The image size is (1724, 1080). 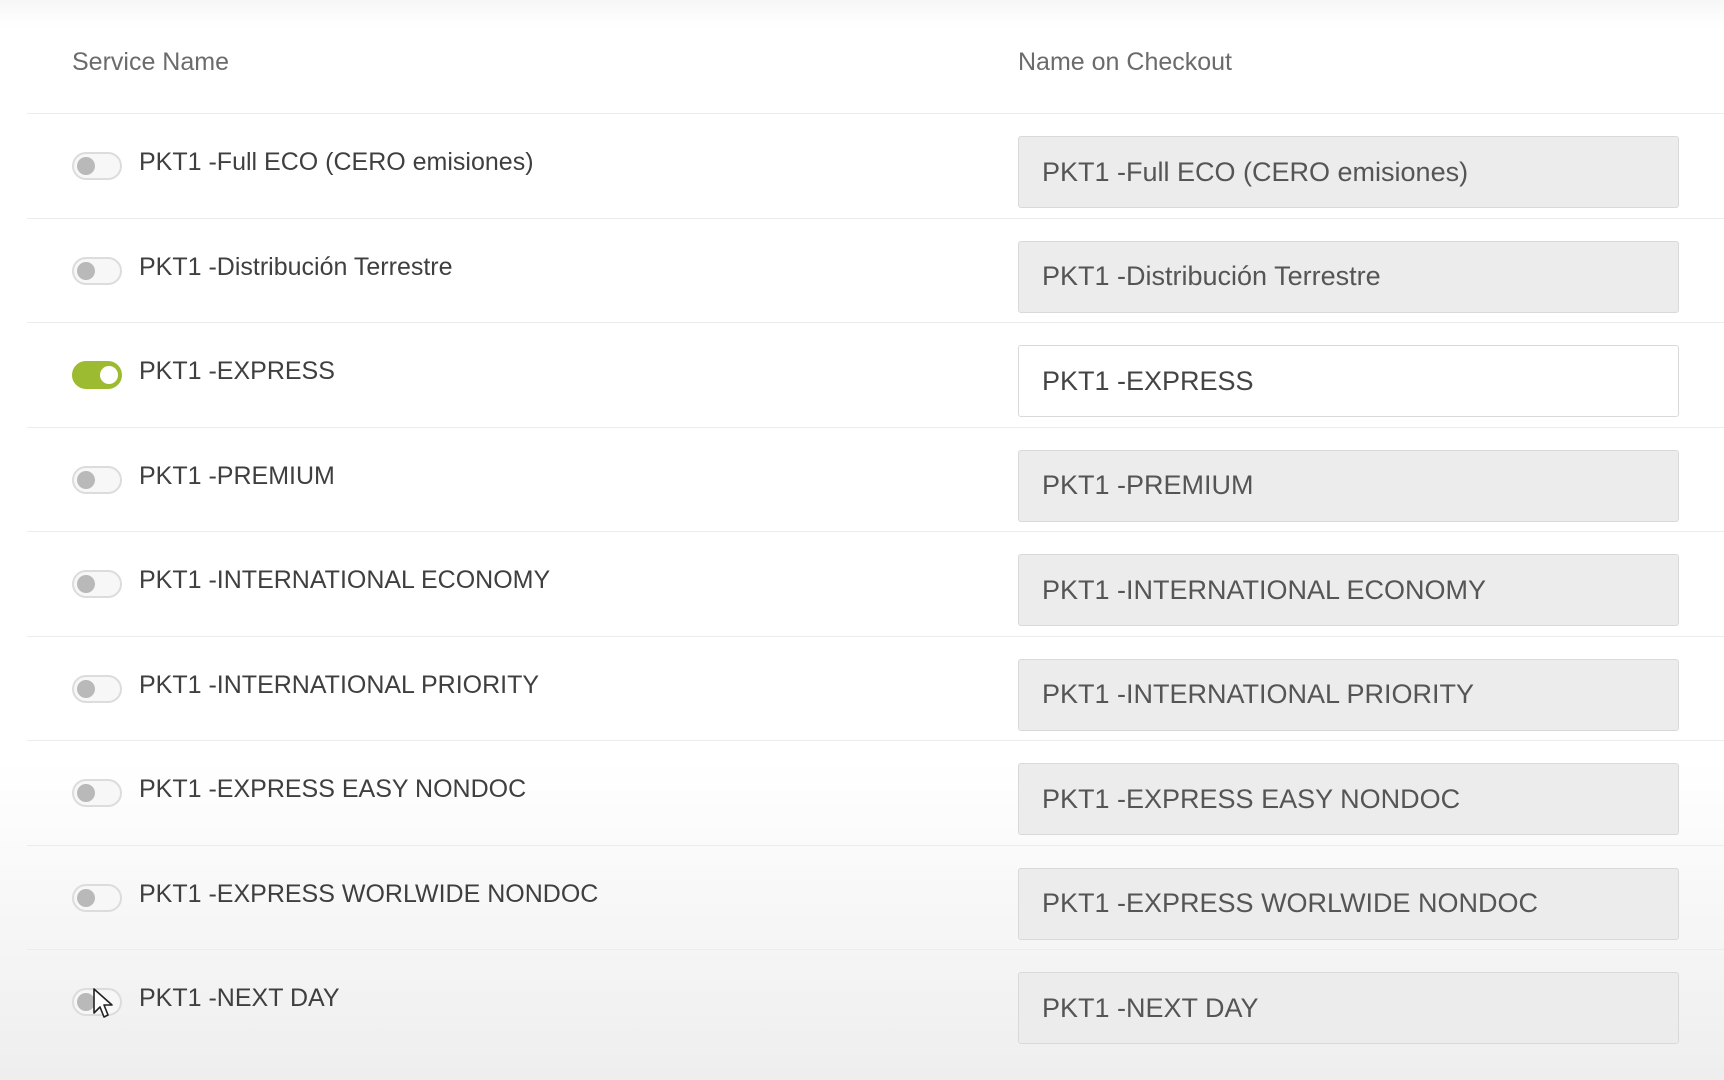 What do you see at coordinates (239, 998) in the screenshot?
I see `service-name-label: PKT1 -NEXT DAY` at bounding box center [239, 998].